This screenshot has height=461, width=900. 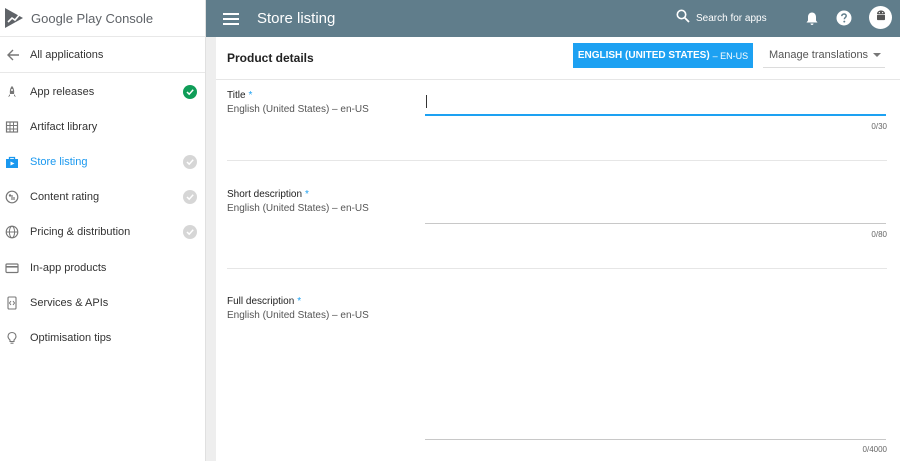 What do you see at coordinates (12, 197) in the screenshot?
I see `rating-icon` at bounding box center [12, 197].